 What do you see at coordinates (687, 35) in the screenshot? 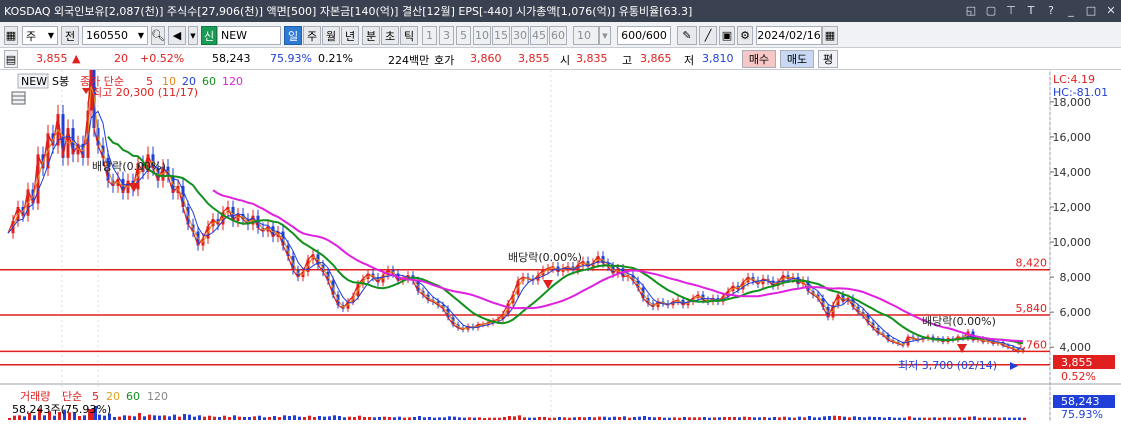
I see `tools-icon: ✎` at bounding box center [687, 35].